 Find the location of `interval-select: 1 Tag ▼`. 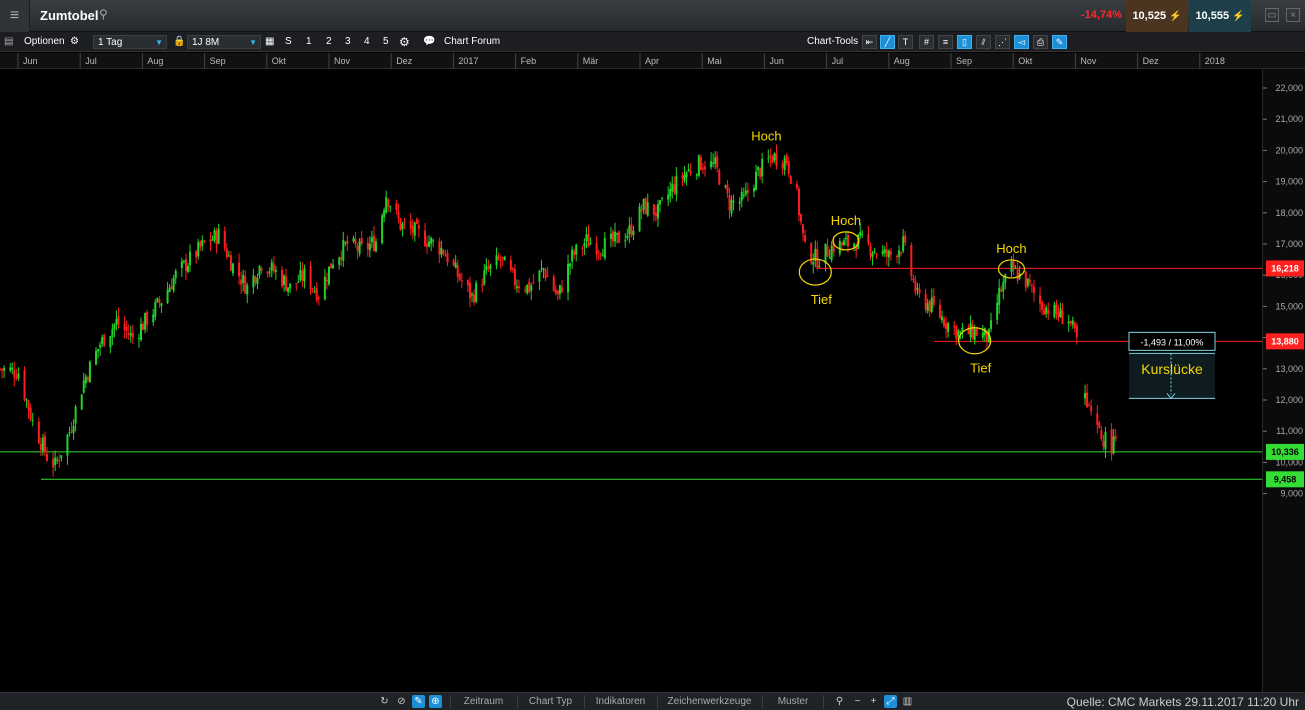

interval-select: 1 Tag ▼ is located at coordinates (130, 42).